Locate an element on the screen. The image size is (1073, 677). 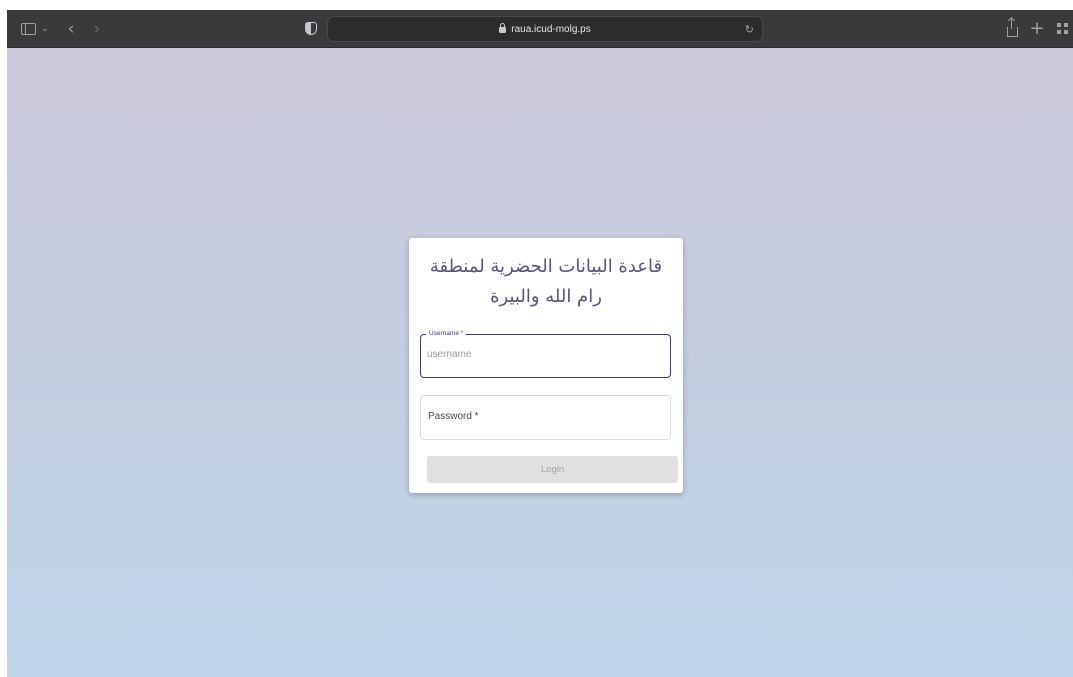
address-bar: raua.icud-molg.ps ↻ is located at coordinates (545, 29).